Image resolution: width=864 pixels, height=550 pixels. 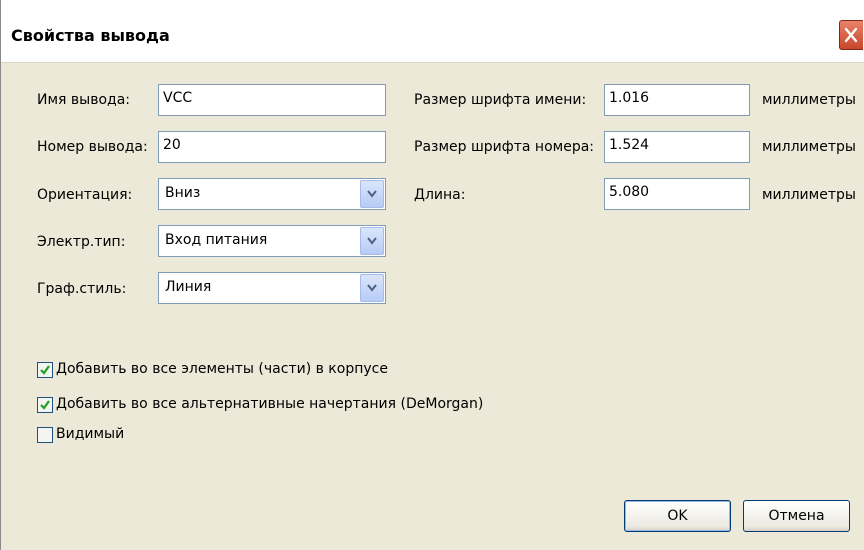 I want to click on visible-checkbox, so click(x=45, y=435).